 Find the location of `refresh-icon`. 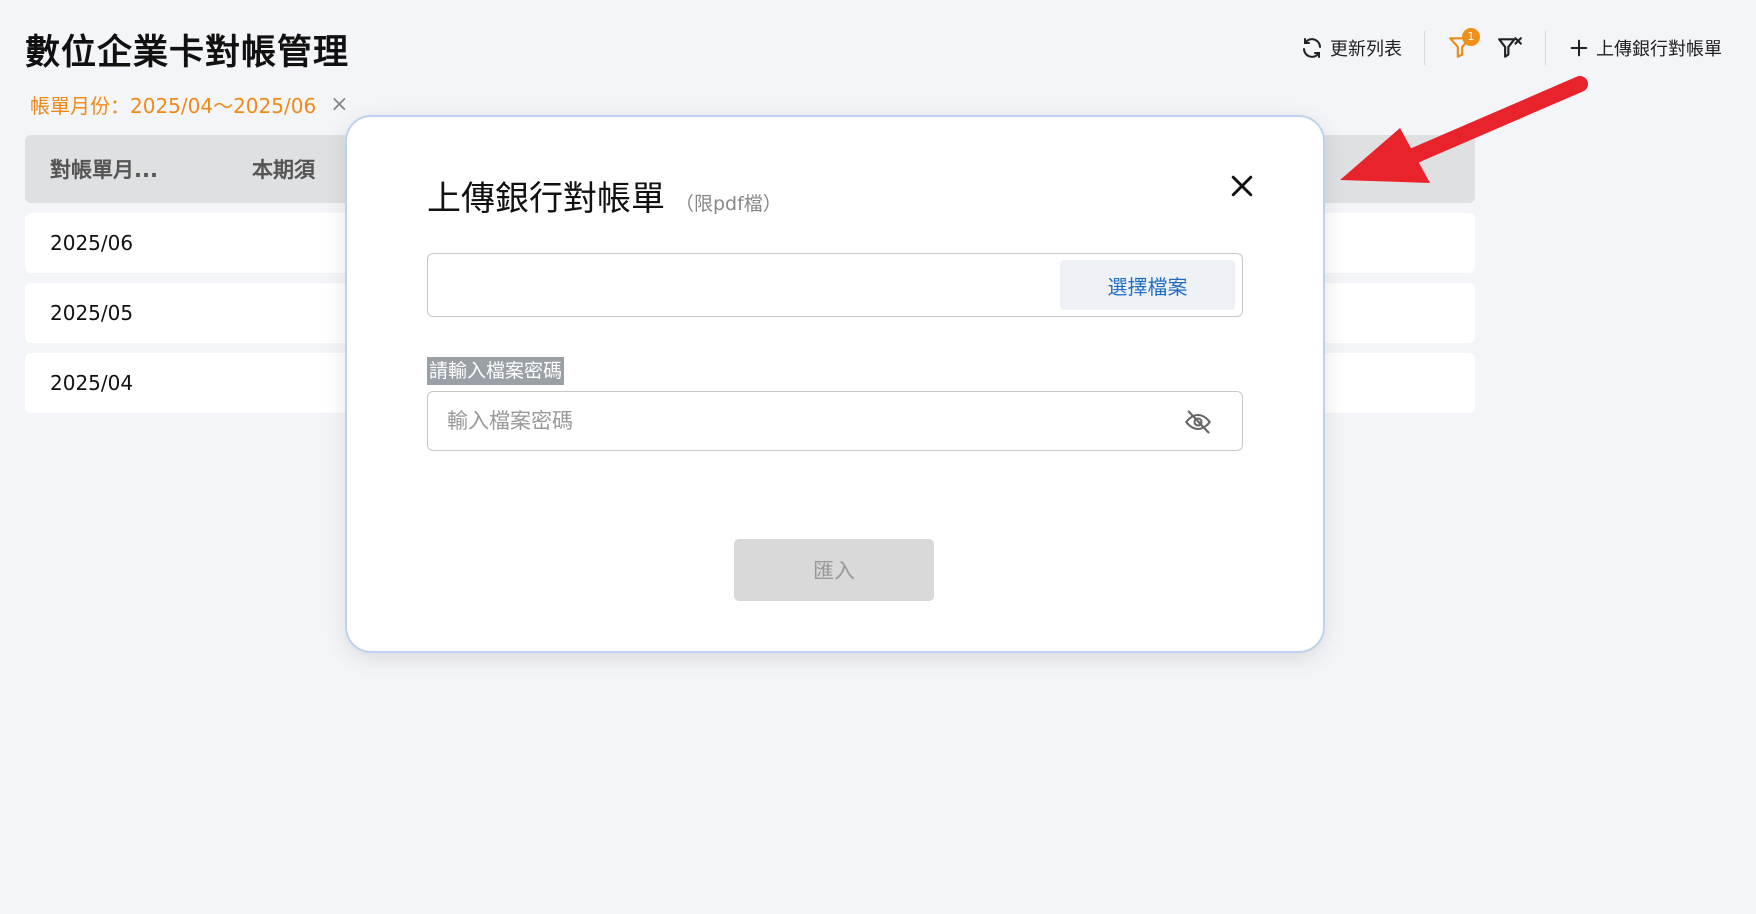

refresh-icon is located at coordinates (1312, 48).